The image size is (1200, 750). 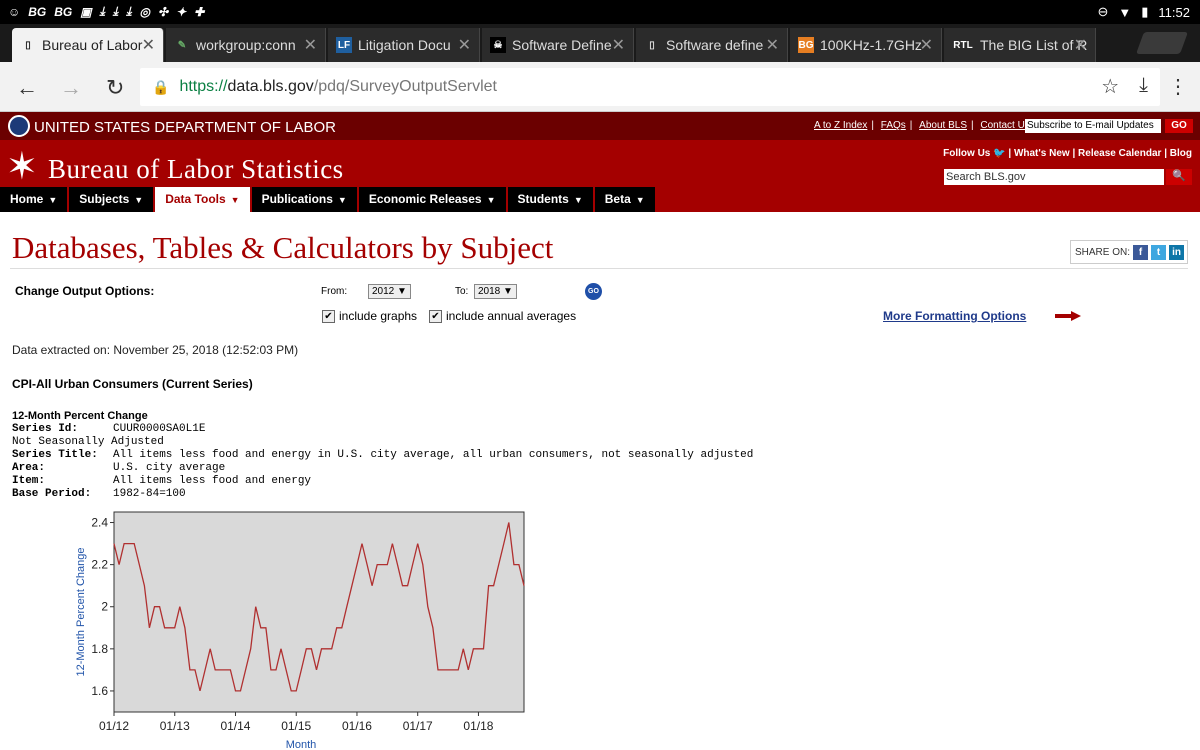 I want to click on y-axis-label: 12-Month Percent Change, so click(x=81, y=611).